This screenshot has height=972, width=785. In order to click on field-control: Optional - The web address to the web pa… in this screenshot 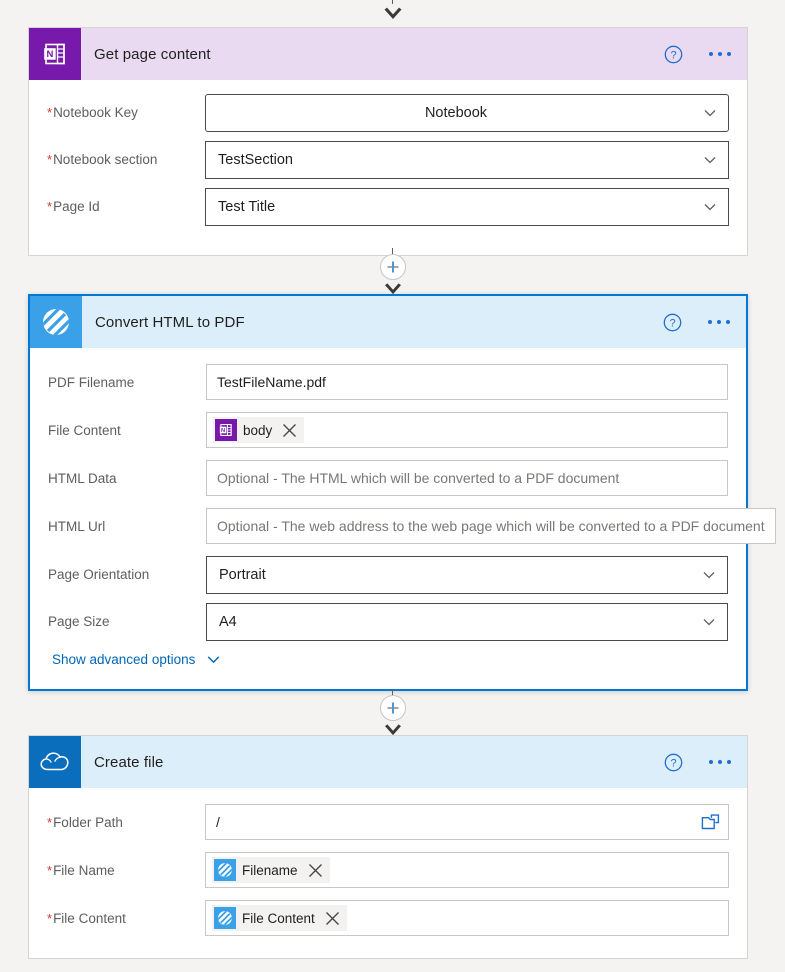, I will do `click(491, 526)`.